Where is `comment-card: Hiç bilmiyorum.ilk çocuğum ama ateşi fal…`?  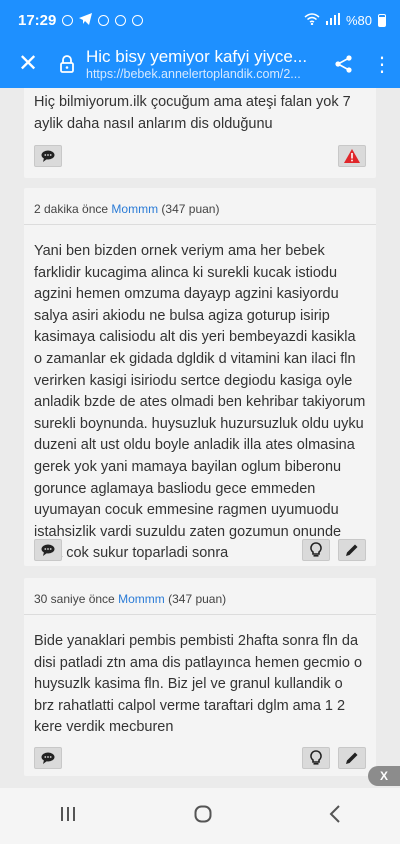
comment-card: Hiç bilmiyorum.ilk çocuğum ama ateşi fal… is located at coordinates (200, 133).